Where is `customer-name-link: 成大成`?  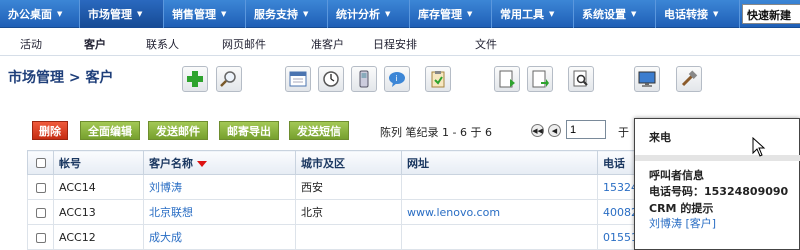 customer-name-link: 成大成 is located at coordinates (219, 237).